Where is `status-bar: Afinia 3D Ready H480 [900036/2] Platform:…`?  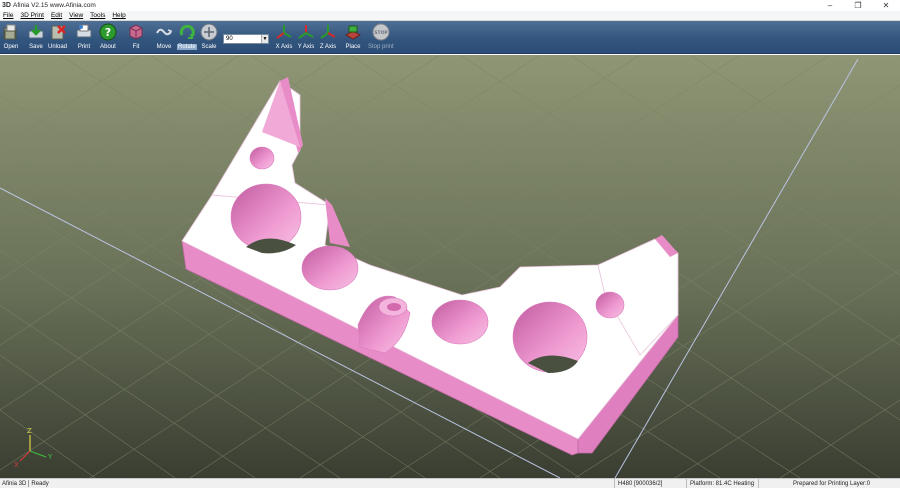 status-bar: Afinia 3D Ready H480 [900036/2] Platform:… is located at coordinates (450, 483).